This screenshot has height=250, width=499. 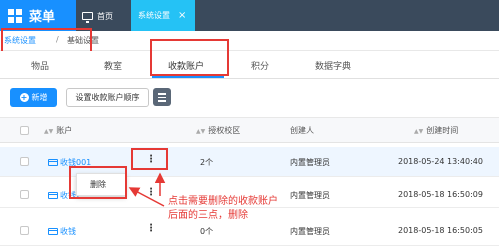 What do you see at coordinates (208, 215) in the screenshot?
I see `annotation-line-2: 后面的三点，删除` at bounding box center [208, 215].